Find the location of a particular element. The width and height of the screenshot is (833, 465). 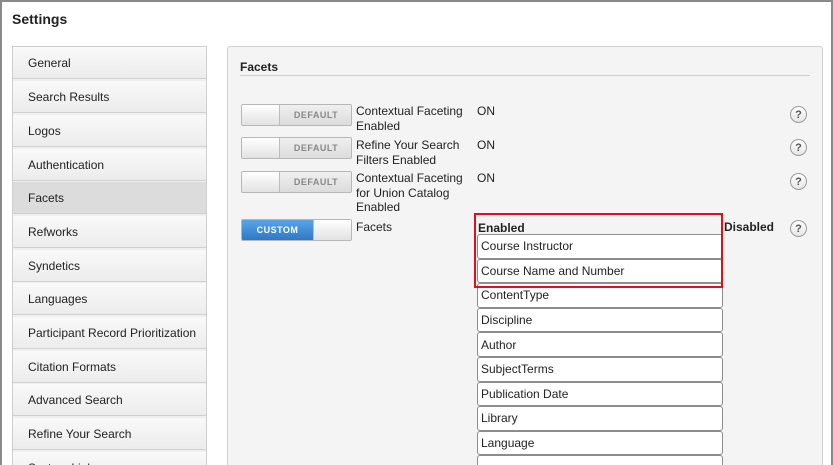

sidebar-item-facets: Facets is located at coordinates (109, 198).